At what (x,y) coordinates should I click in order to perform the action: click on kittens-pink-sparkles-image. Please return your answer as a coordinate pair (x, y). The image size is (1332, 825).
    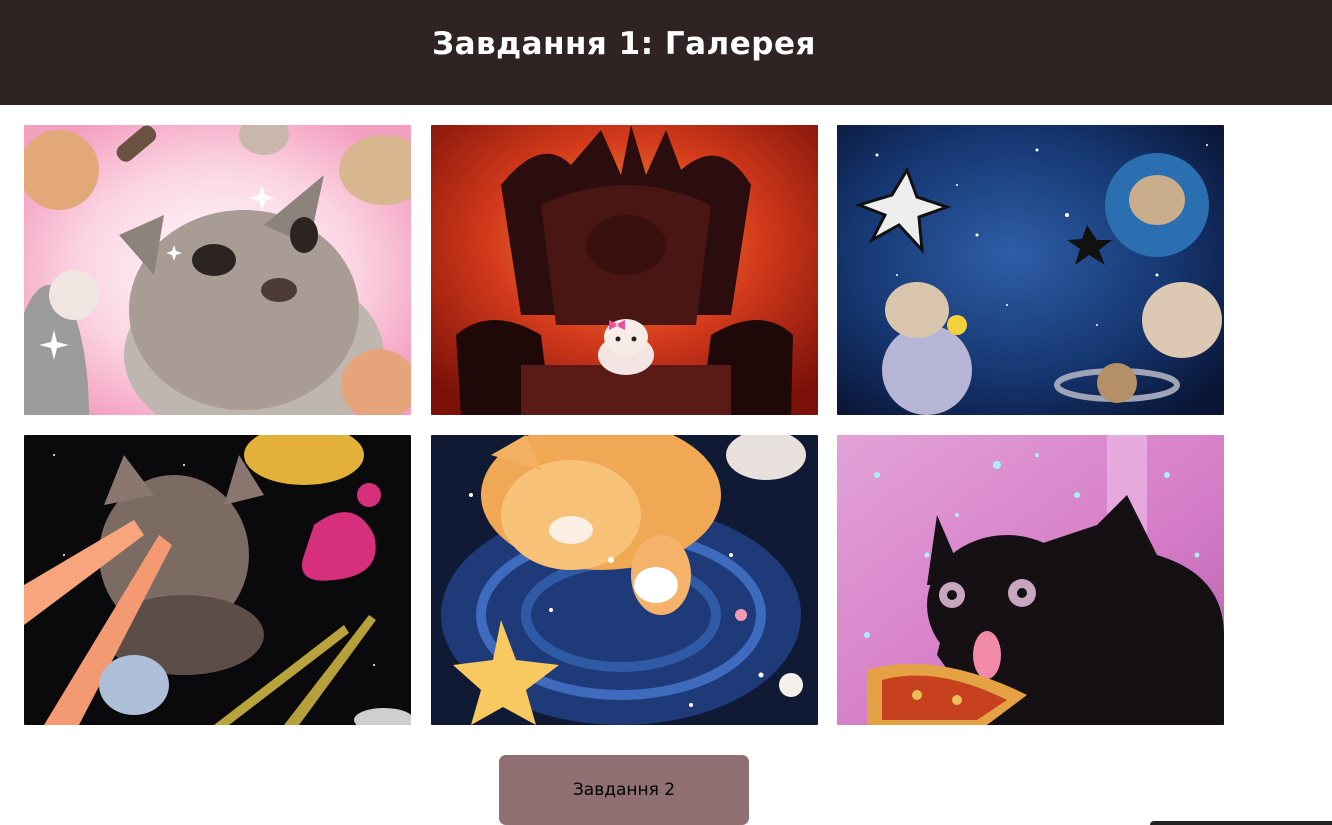
    Looking at the image, I should click on (217, 270).